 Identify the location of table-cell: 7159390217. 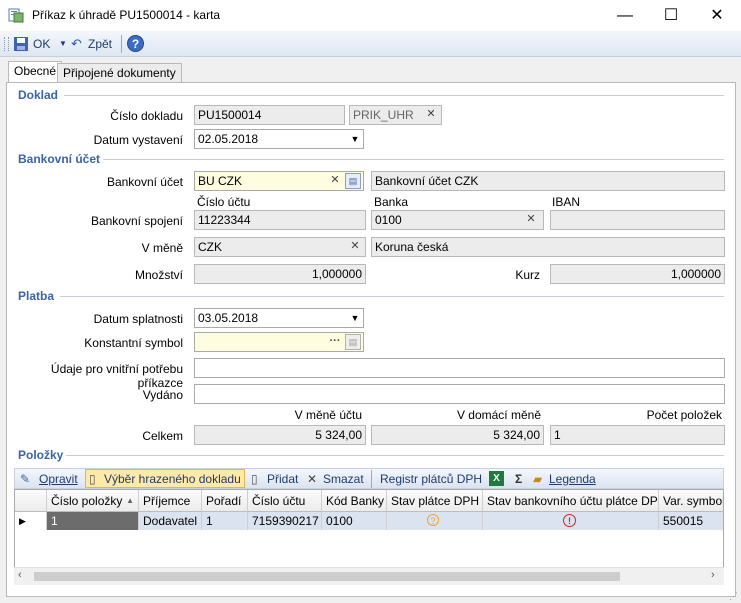
(285, 521).